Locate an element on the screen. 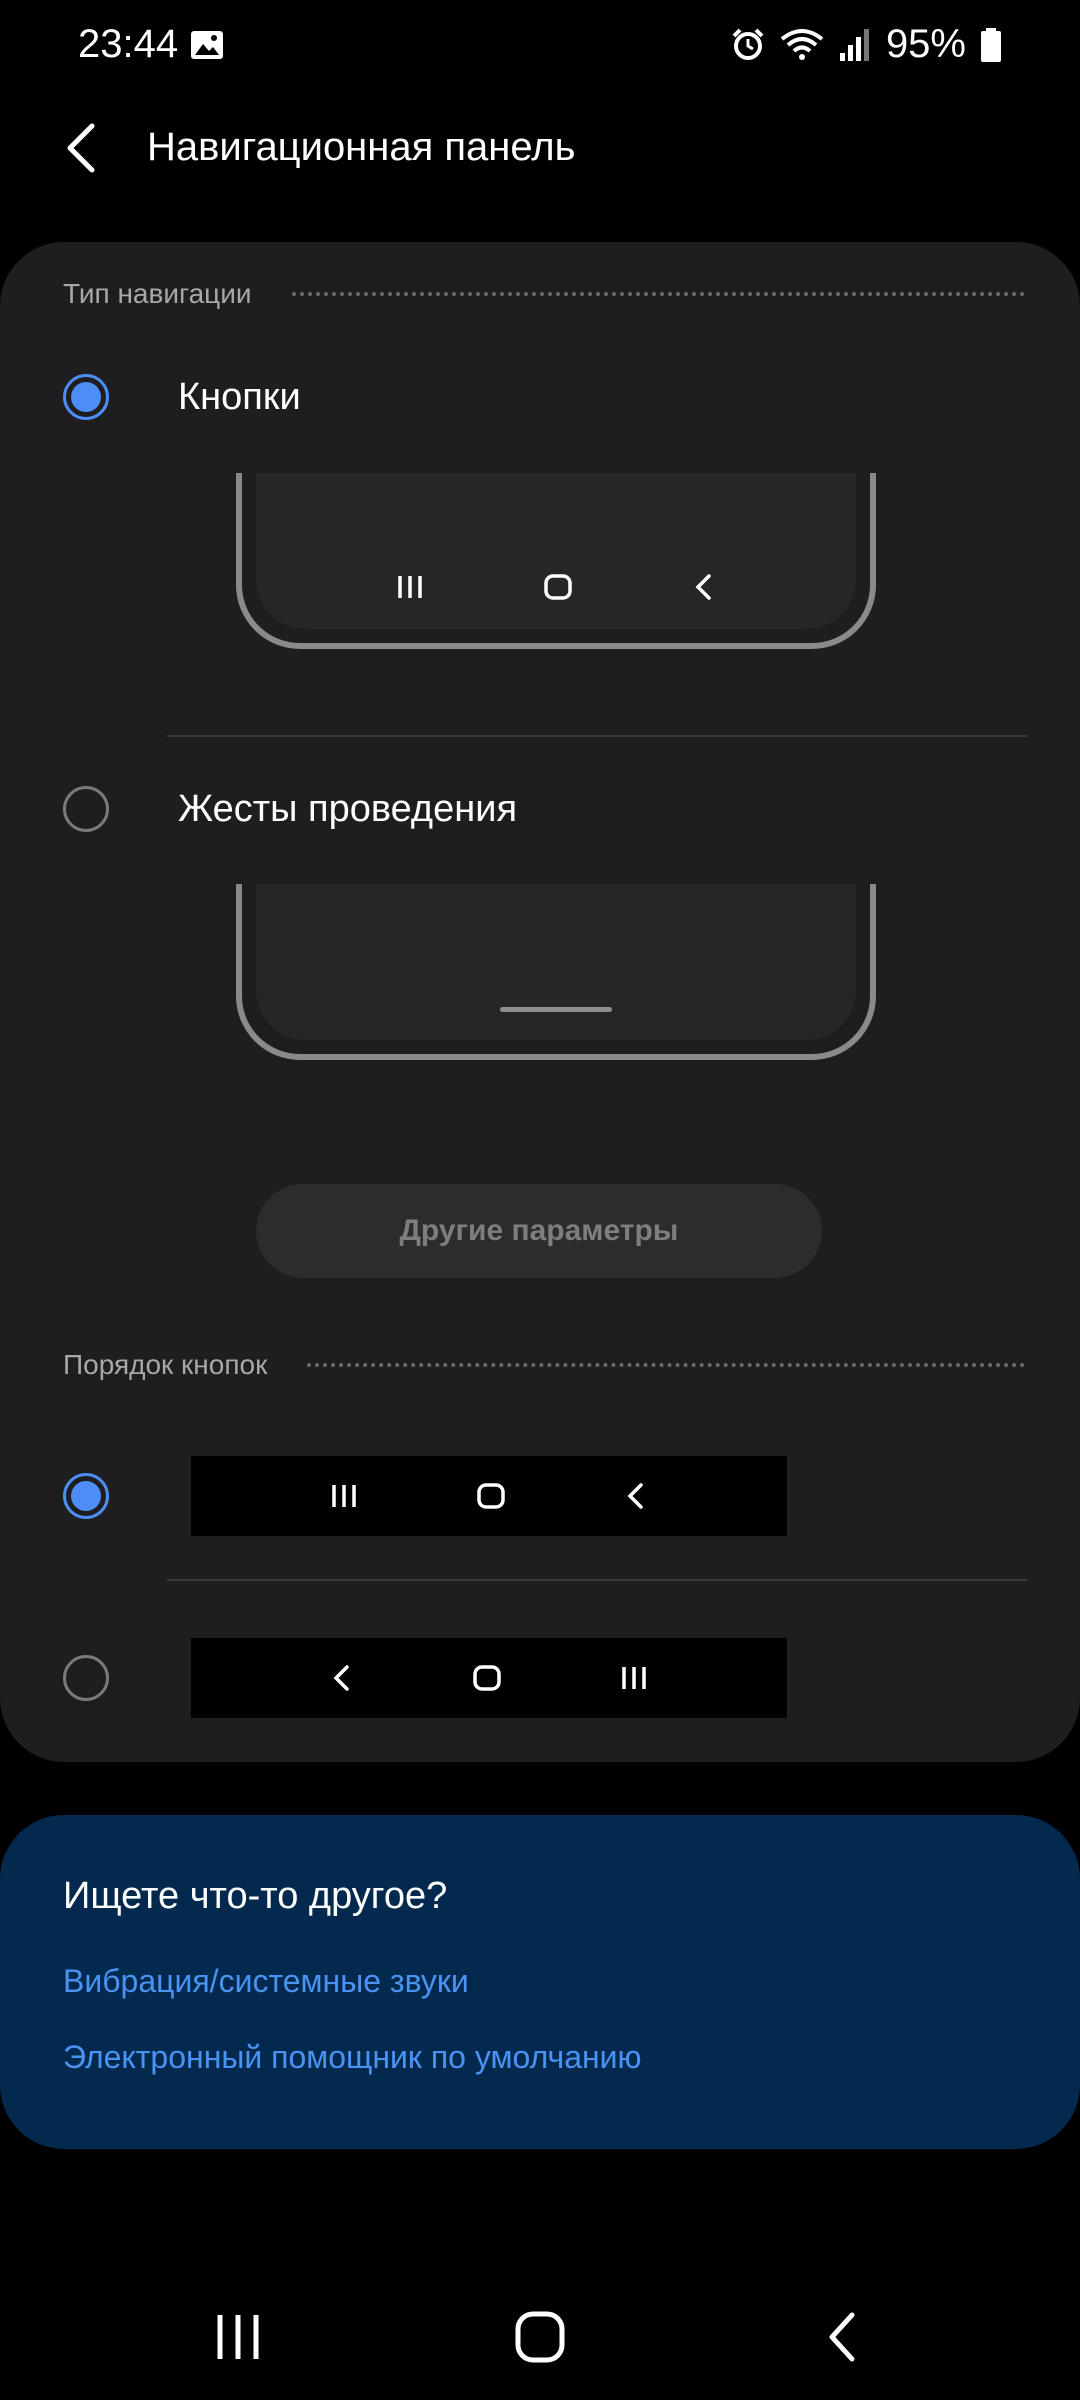  status-icons: 95% is located at coordinates (866, 44).